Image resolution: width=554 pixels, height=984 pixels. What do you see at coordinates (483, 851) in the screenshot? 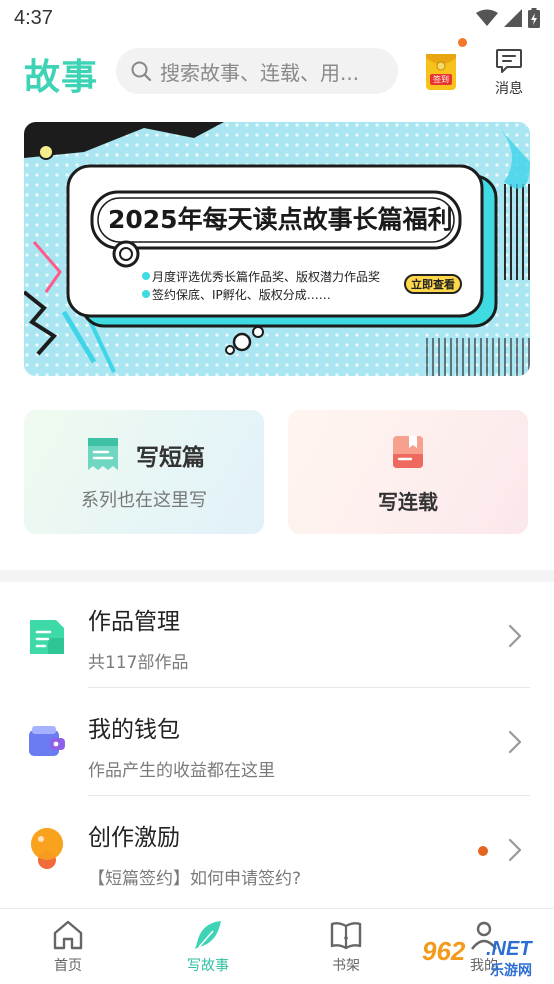
I see `unread-dot` at bounding box center [483, 851].